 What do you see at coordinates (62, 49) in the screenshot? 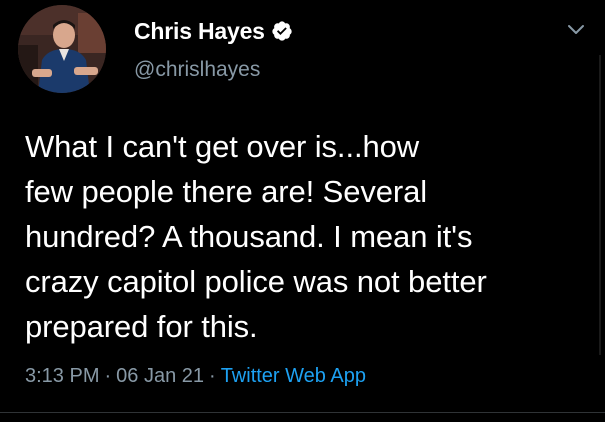
I see `avatar` at bounding box center [62, 49].